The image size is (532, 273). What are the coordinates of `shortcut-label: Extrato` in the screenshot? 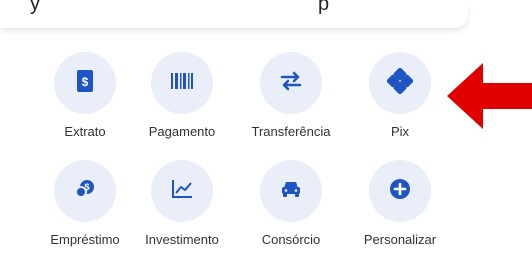 It's located at (85, 131).